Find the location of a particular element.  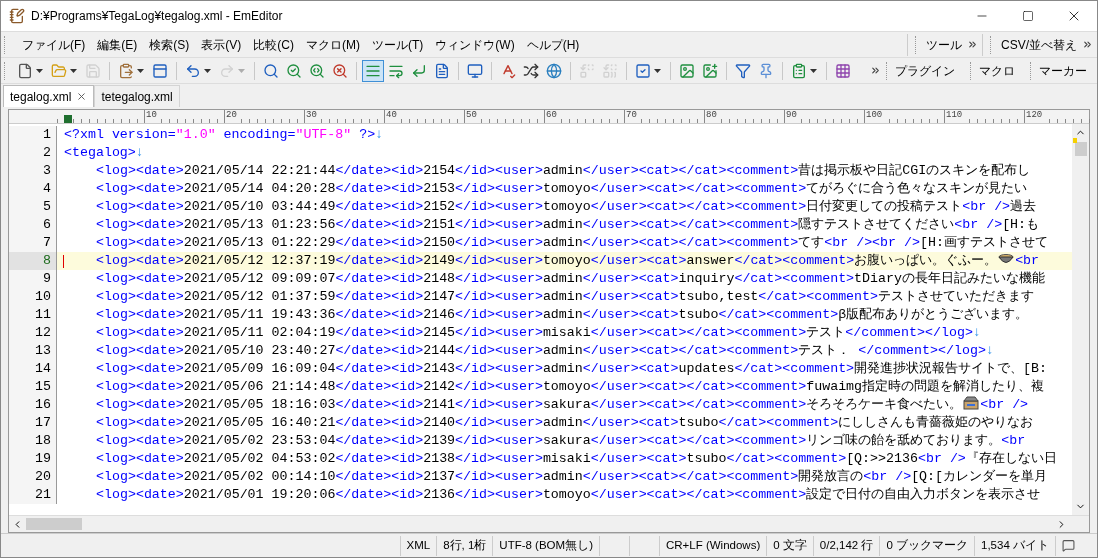

menu-item: 比較(C) is located at coordinates (273, 44).